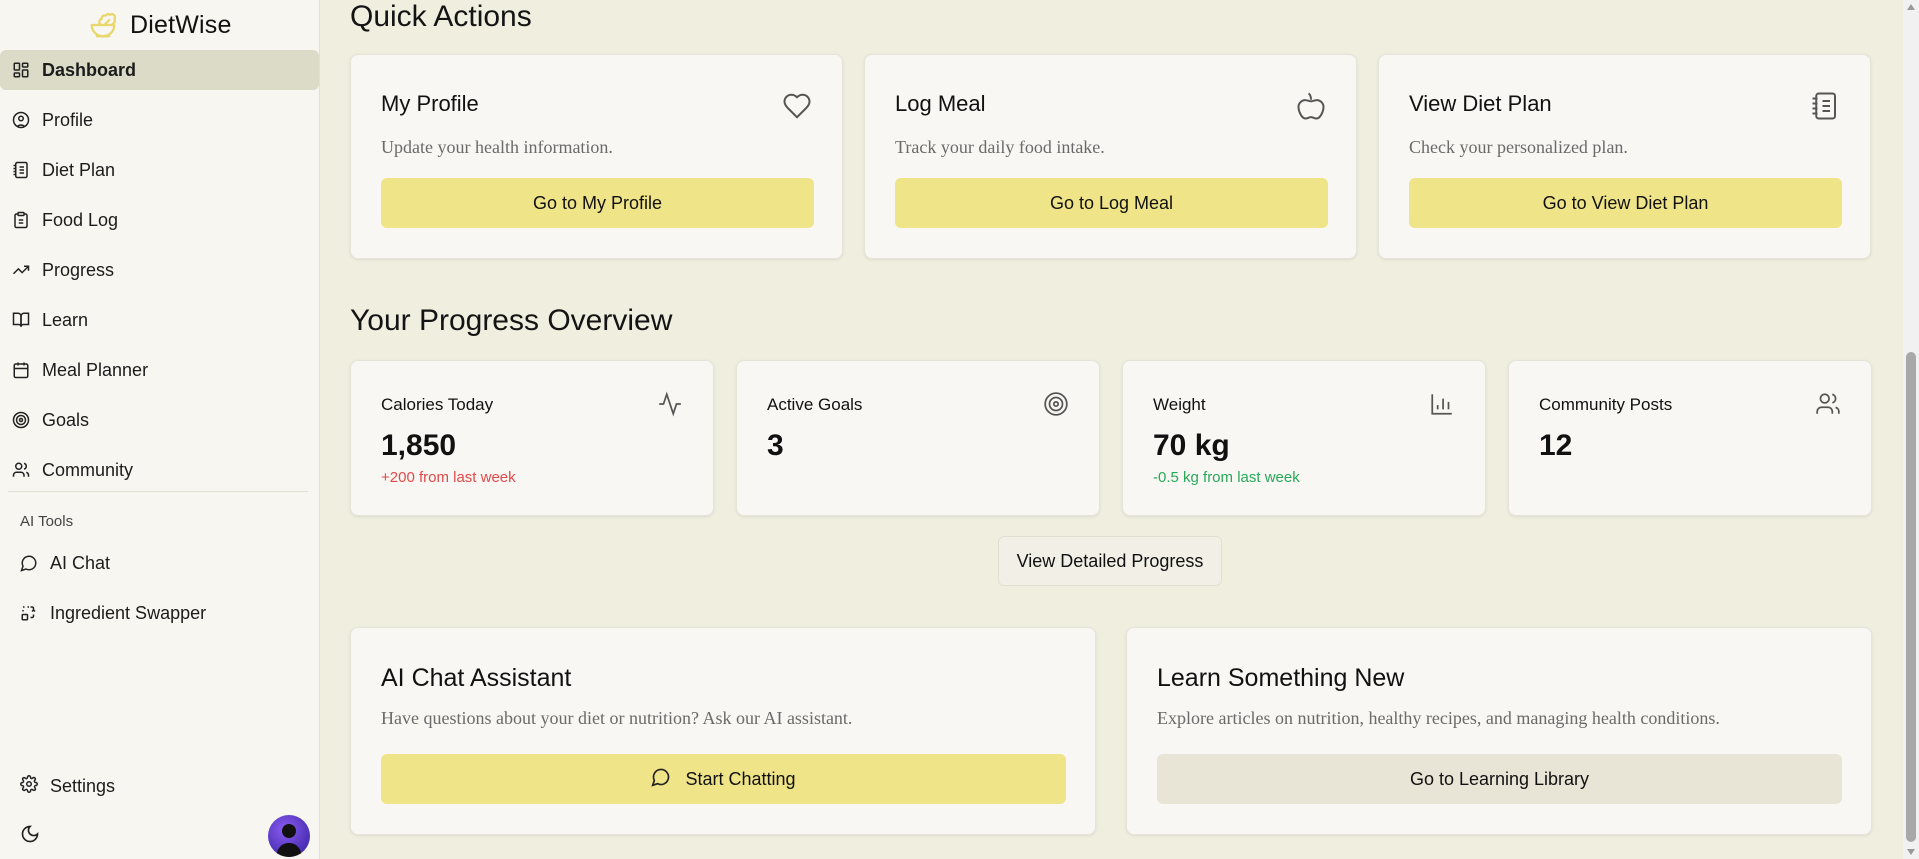 The width and height of the screenshot is (1919, 859). I want to click on swap-icon, so click(29, 613).